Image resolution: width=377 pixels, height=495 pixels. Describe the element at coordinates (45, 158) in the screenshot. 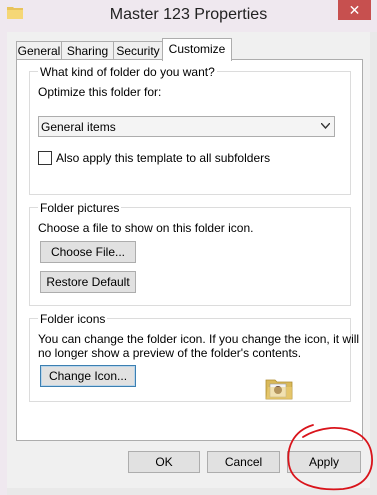

I see `apply-subfolders-checkbox` at that location.